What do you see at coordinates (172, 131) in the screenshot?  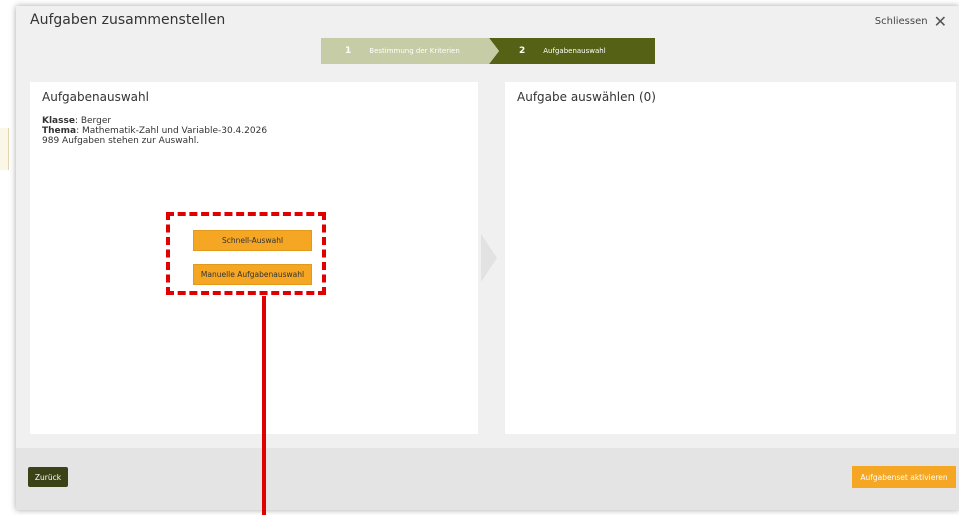 I see `thema-value: : Mathematik-Zahl und Variable-30.4.2026` at bounding box center [172, 131].